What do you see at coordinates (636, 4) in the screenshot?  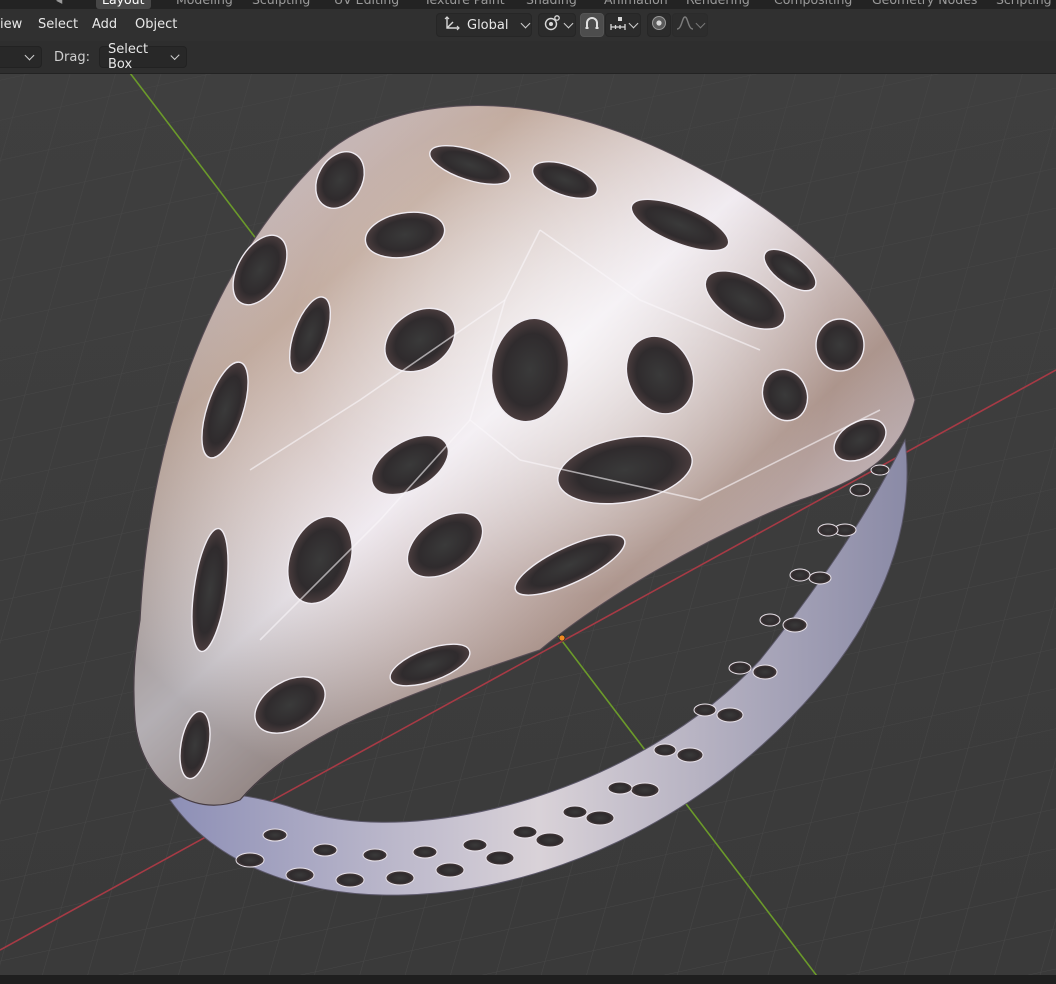 I see `workspace-tab-animation: Animation` at bounding box center [636, 4].